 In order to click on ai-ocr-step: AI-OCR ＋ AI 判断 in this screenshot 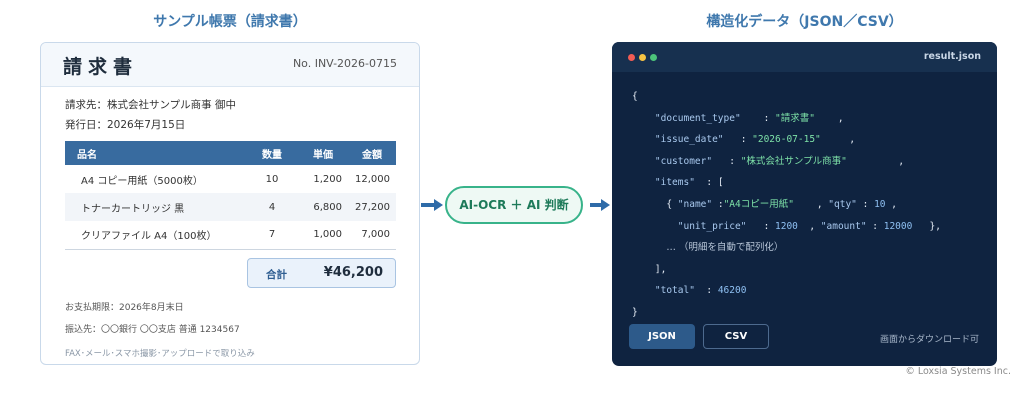, I will do `click(514, 205)`.